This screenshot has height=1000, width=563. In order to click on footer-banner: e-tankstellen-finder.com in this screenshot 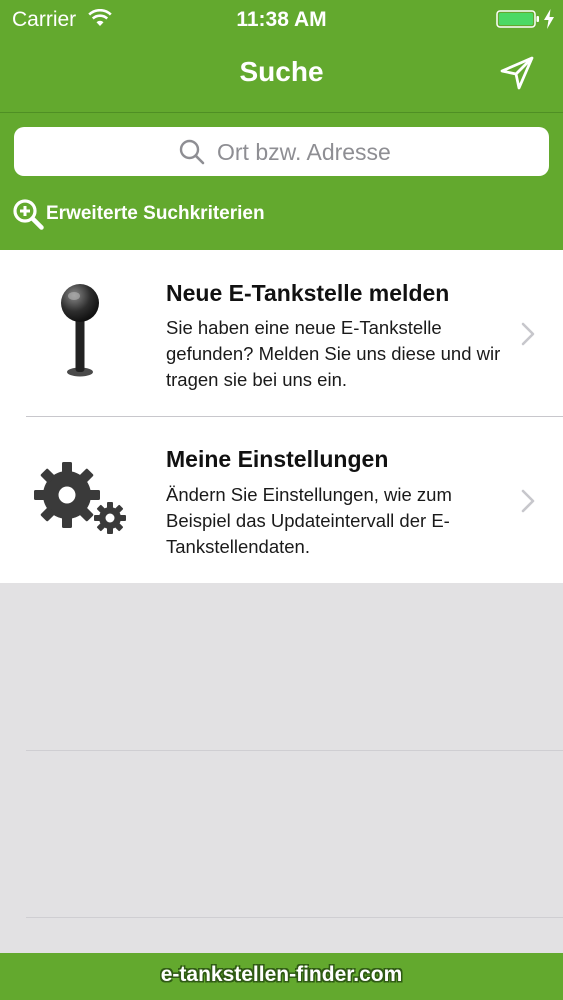, I will do `click(281, 976)`.